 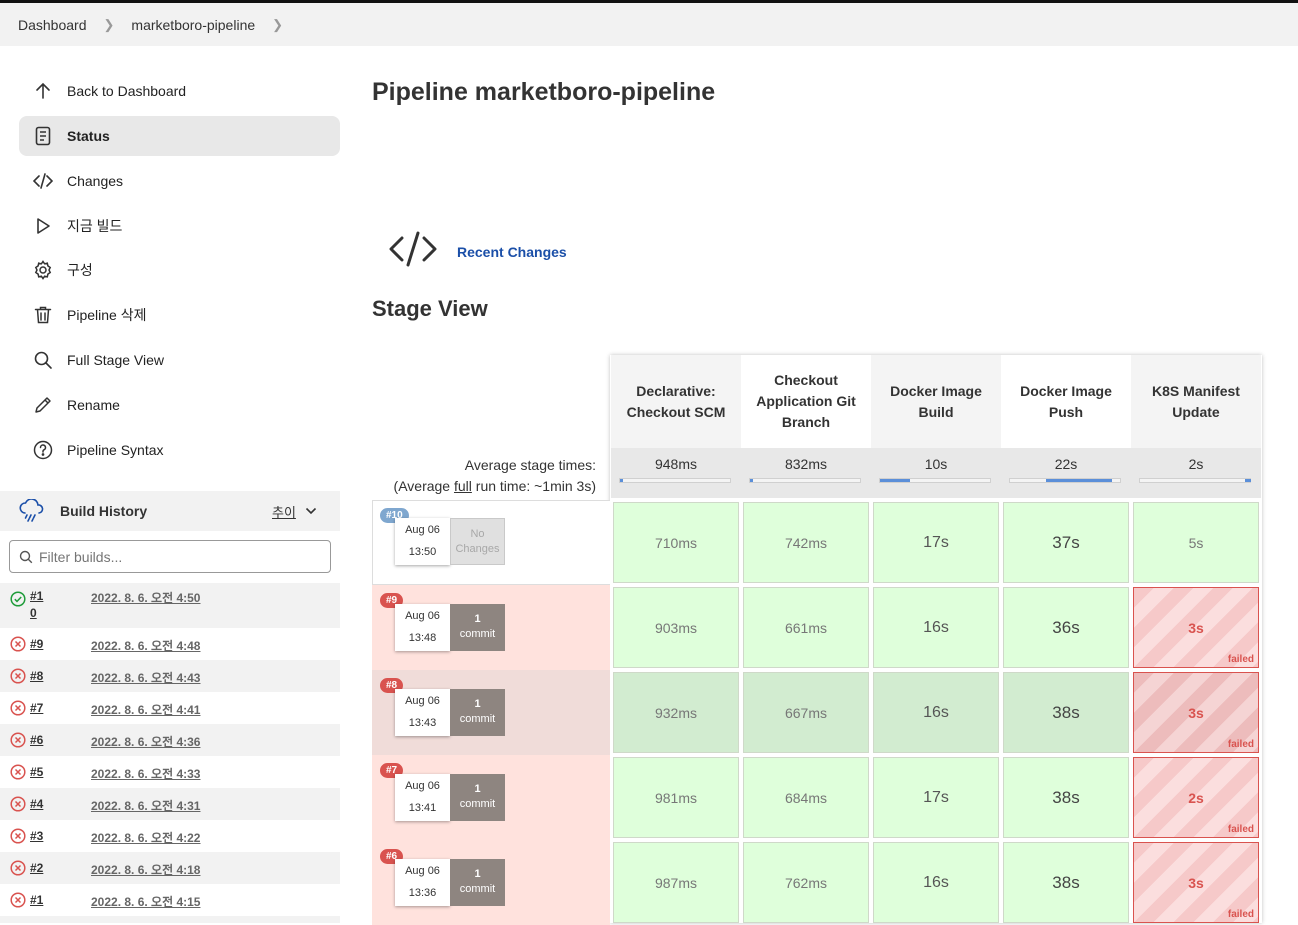 I want to click on stage-cell: 932ms, so click(x=676, y=712).